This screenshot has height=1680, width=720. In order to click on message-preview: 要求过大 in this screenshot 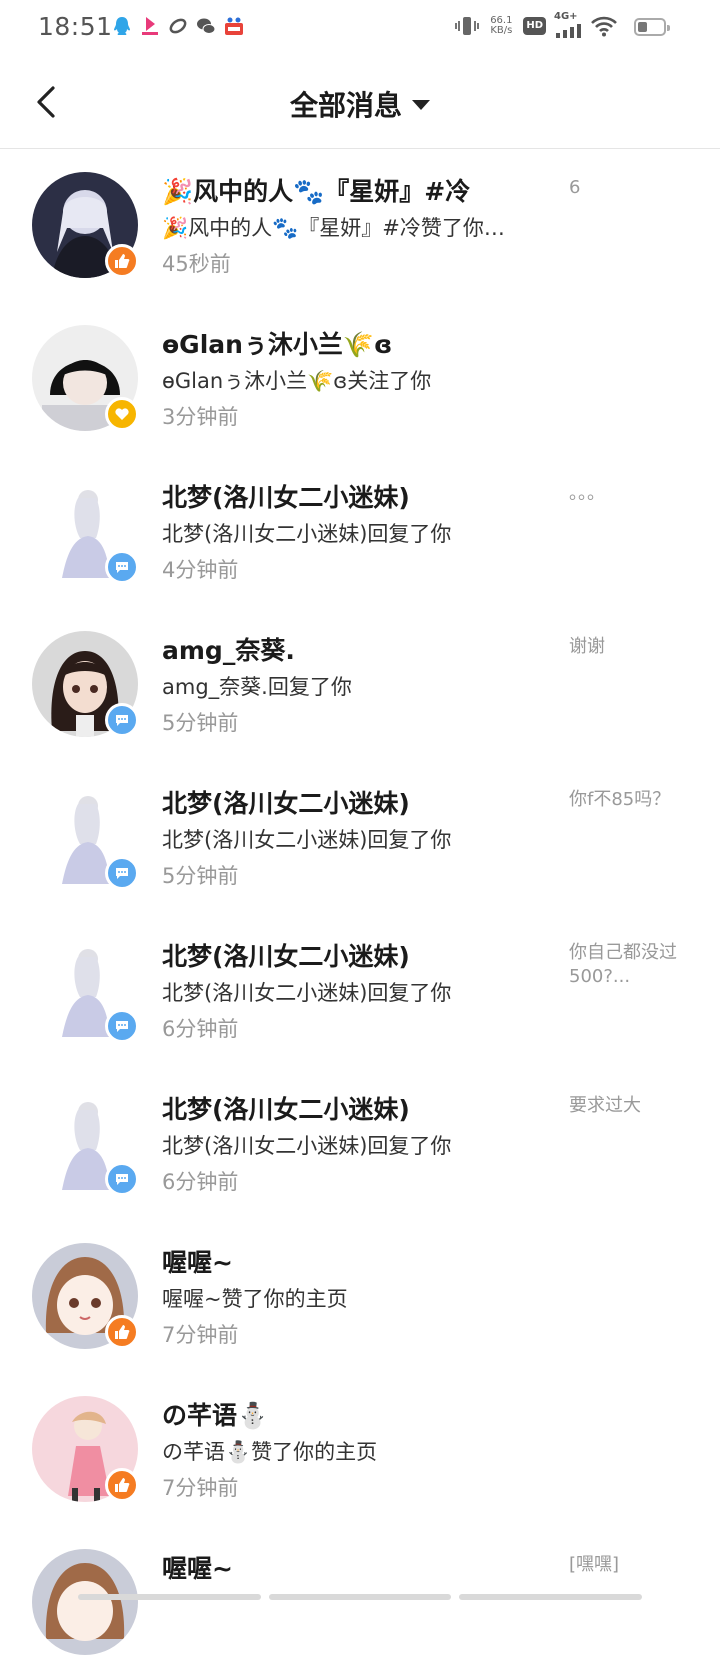, I will do `click(605, 1105)`.